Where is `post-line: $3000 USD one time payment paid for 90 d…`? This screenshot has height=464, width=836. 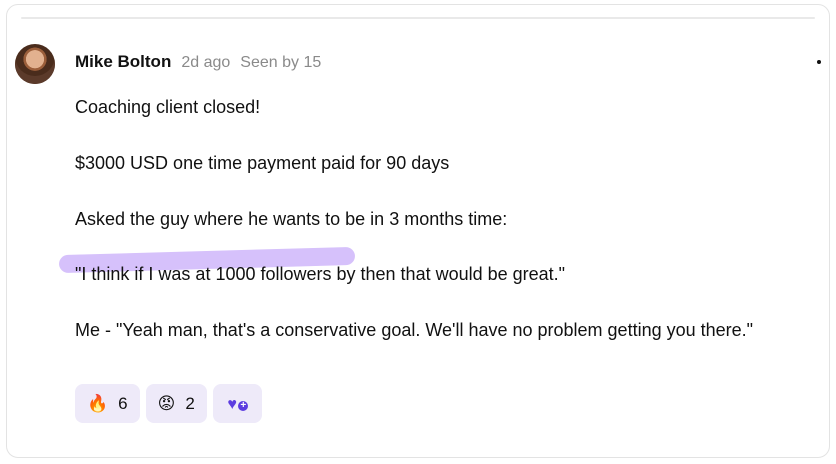 post-line: $3000 USD one time payment paid for 90 d… is located at coordinates (262, 163).